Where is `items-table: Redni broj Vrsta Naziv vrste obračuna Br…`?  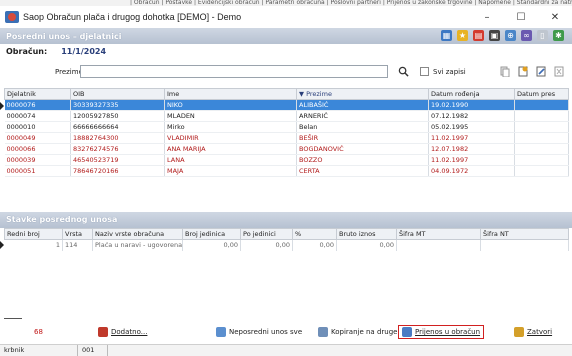 items-table: Redni broj Vrsta Naziv vrste obračuna Br… is located at coordinates (286, 239).